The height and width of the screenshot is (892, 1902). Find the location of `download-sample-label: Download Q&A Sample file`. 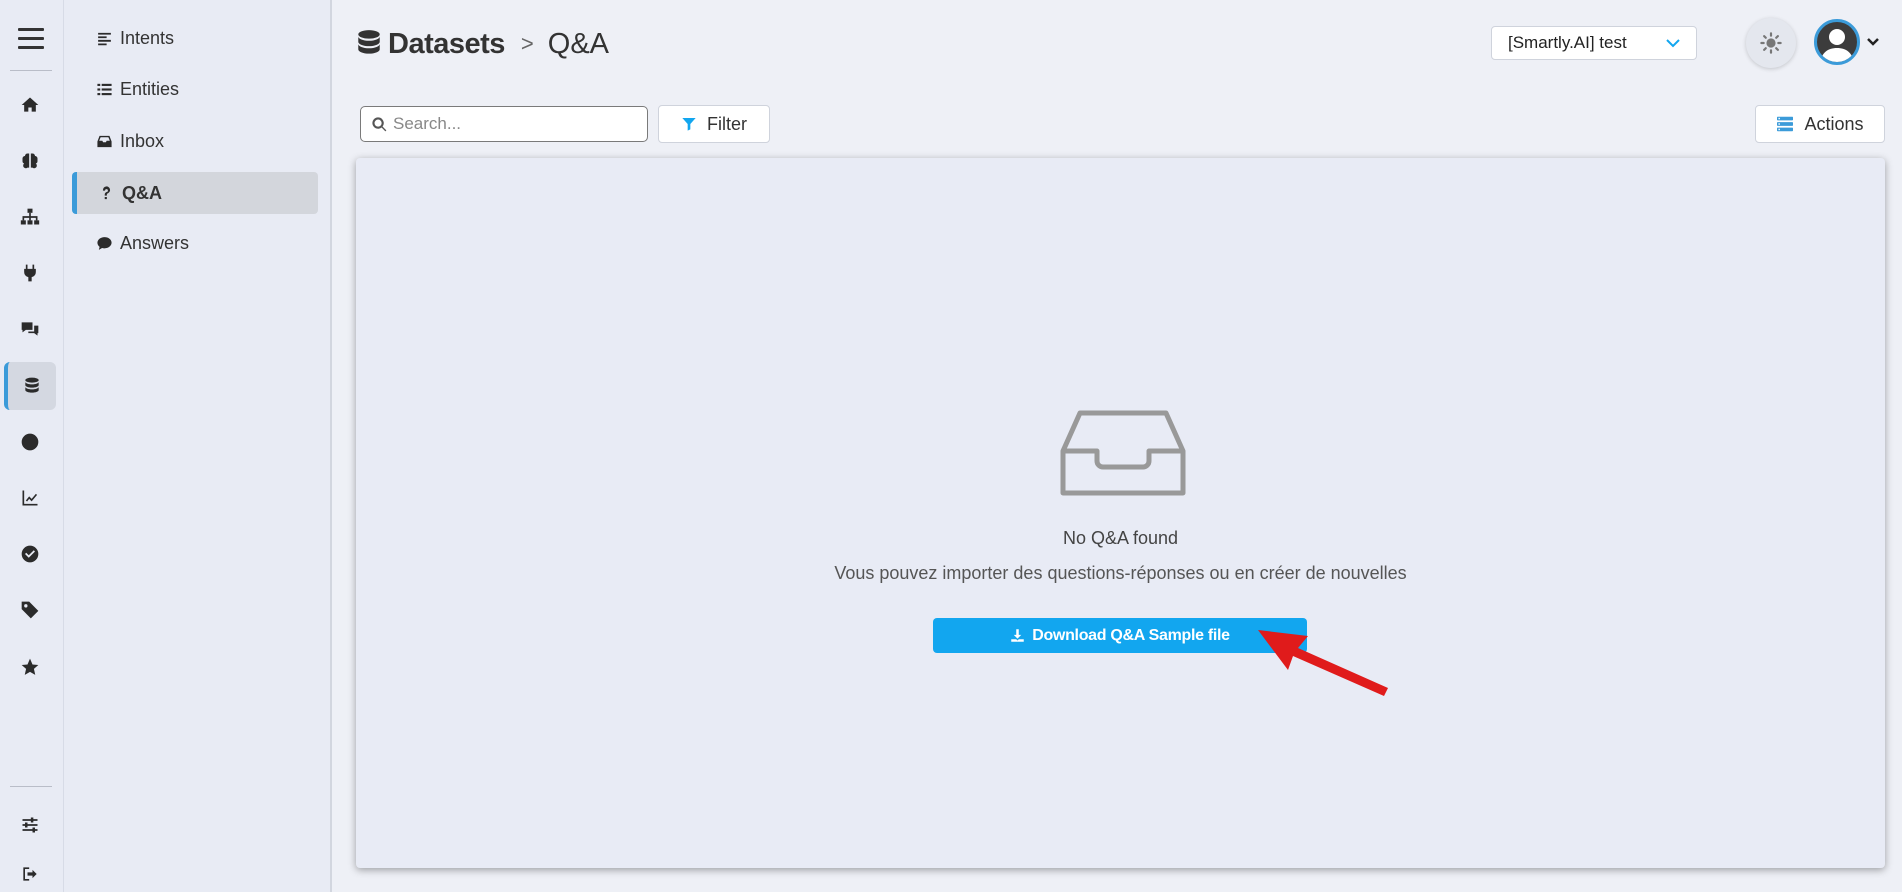

download-sample-label: Download Q&A Sample file is located at coordinates (1131, 635).